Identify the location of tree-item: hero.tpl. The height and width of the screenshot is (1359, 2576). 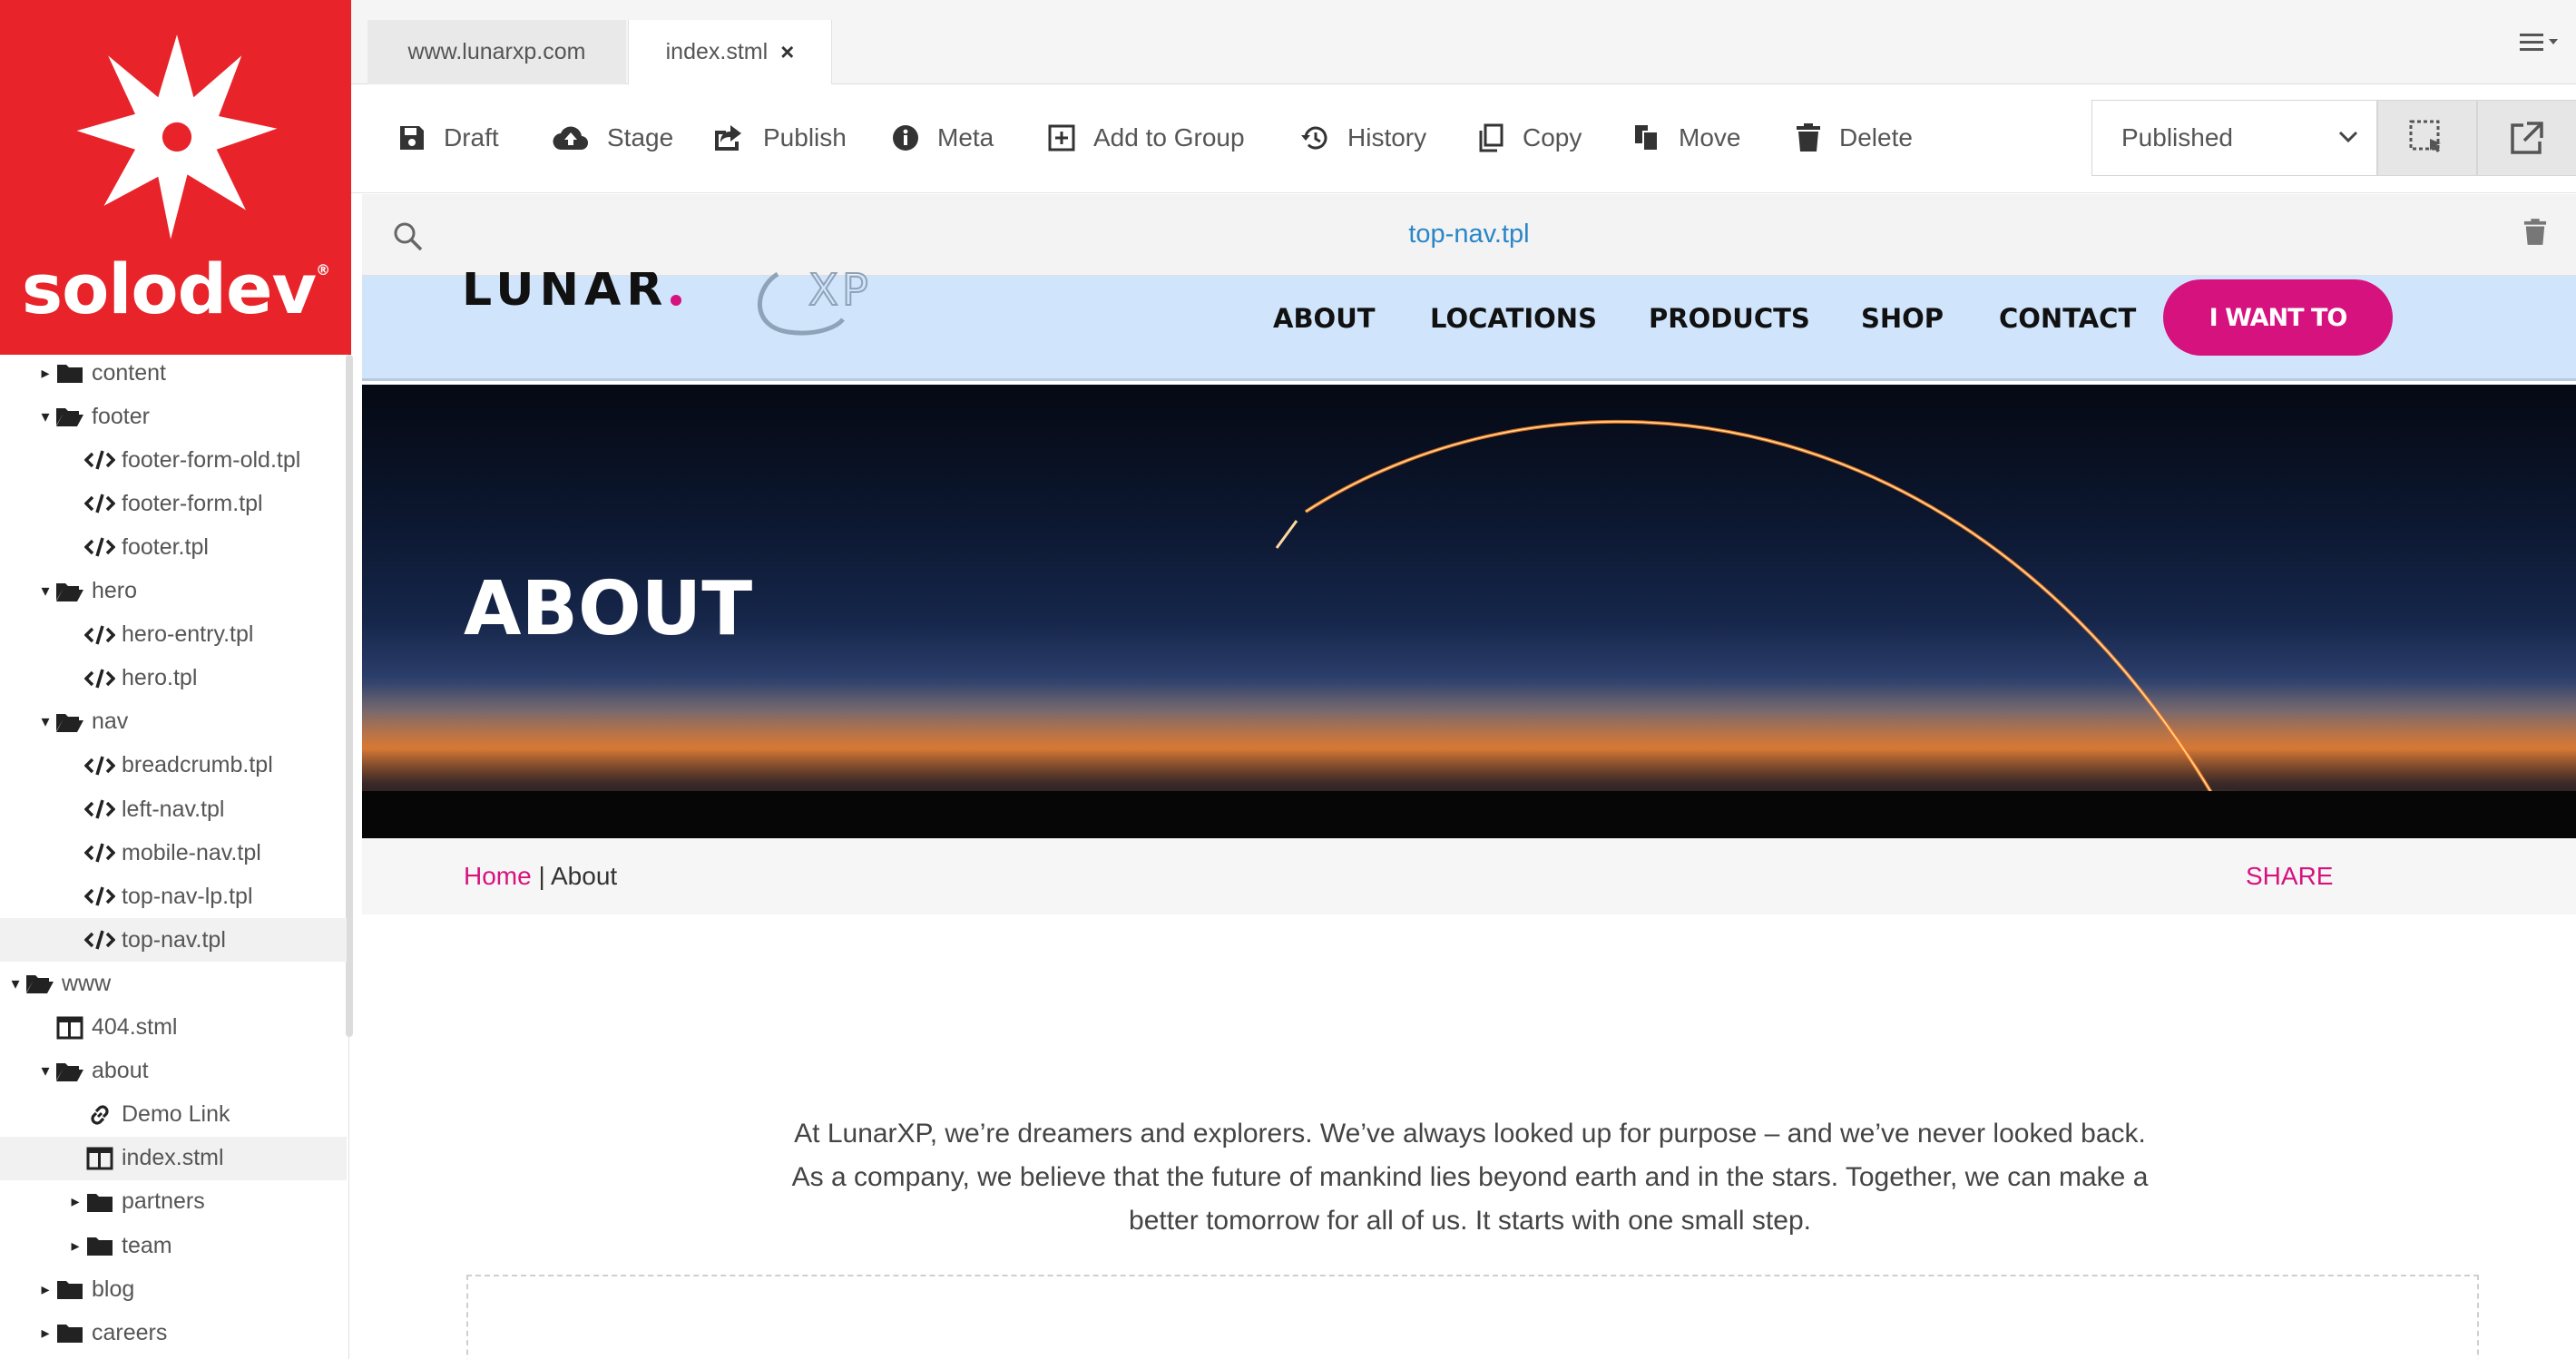
(173, 678).